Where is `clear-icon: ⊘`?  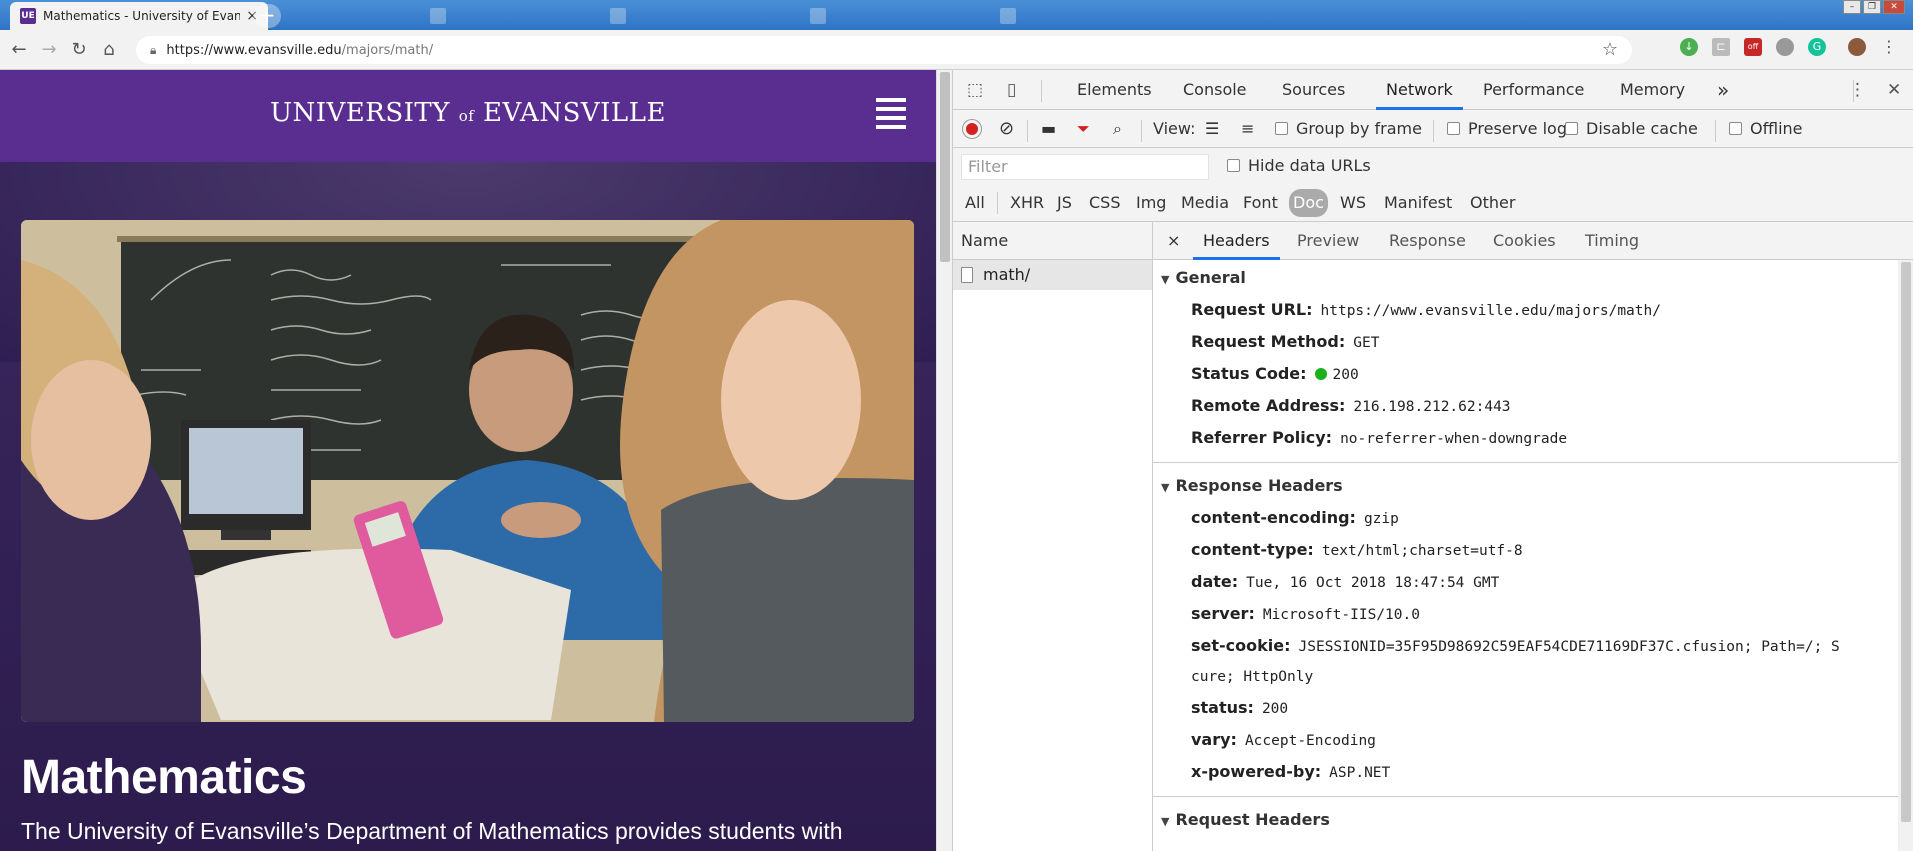 clear-icon: ⊘ is located at coordinates (1006, 129).